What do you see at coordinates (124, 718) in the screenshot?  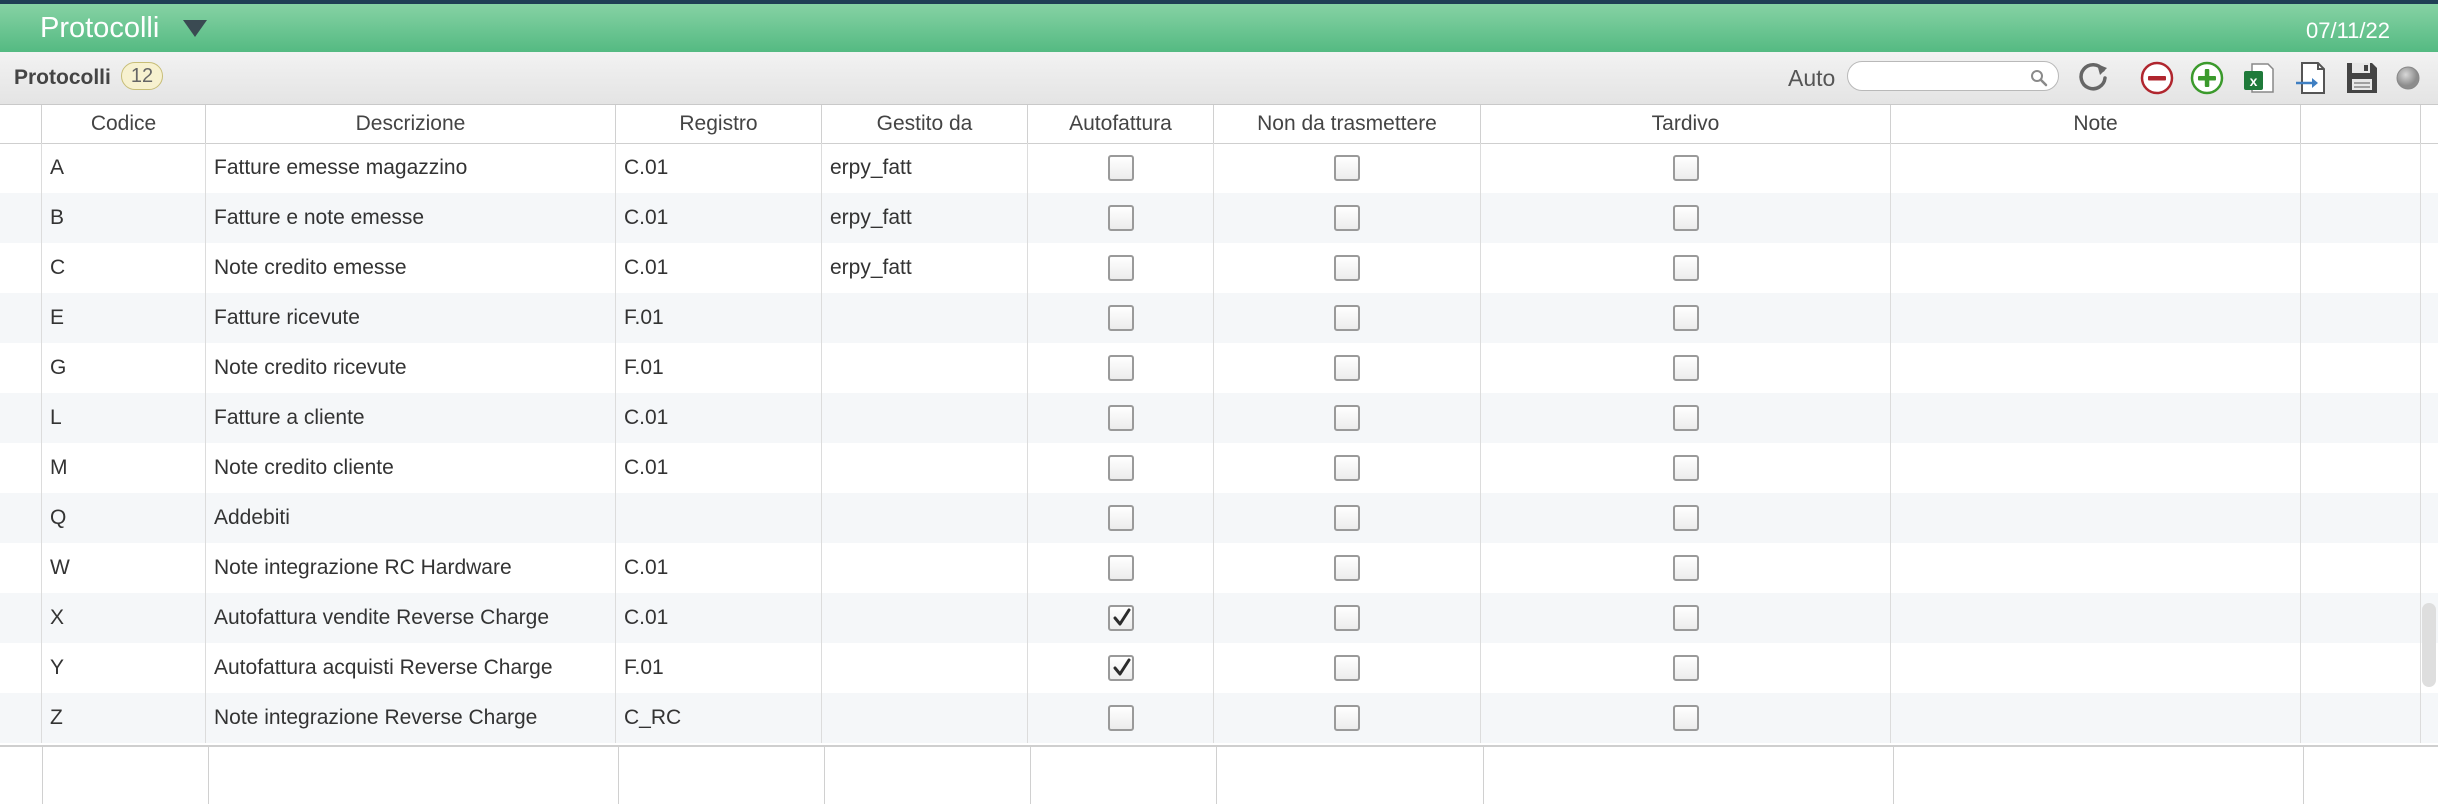 I see `cell-codice: Z` at bounding box center [124, 718].